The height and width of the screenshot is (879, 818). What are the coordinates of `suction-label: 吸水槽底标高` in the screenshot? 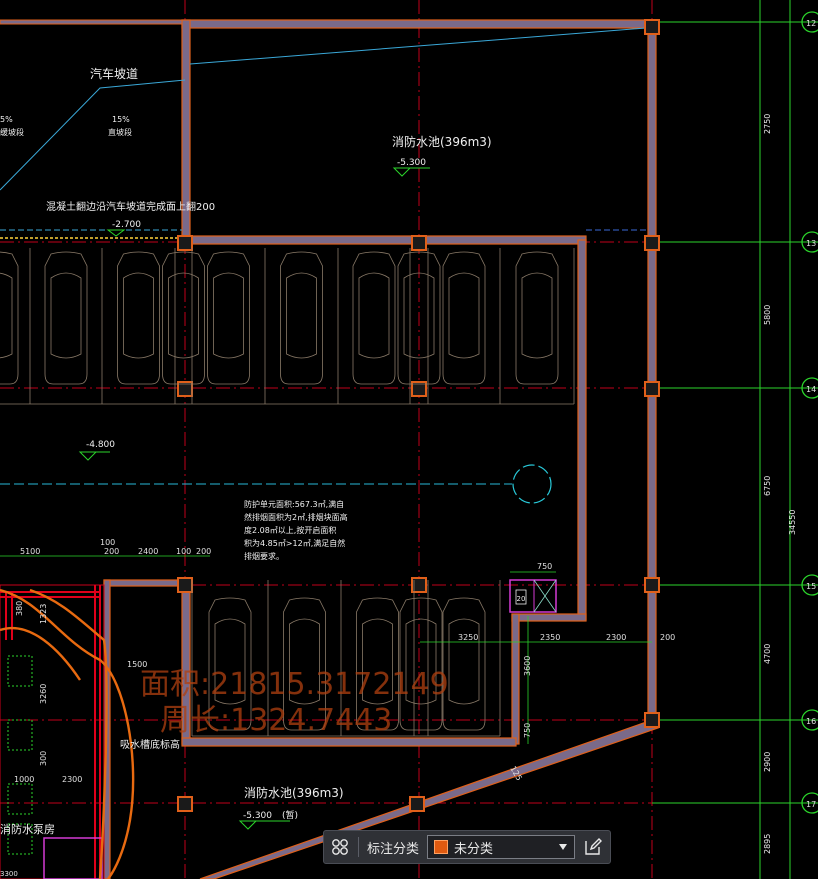 It's located at (150, 744).